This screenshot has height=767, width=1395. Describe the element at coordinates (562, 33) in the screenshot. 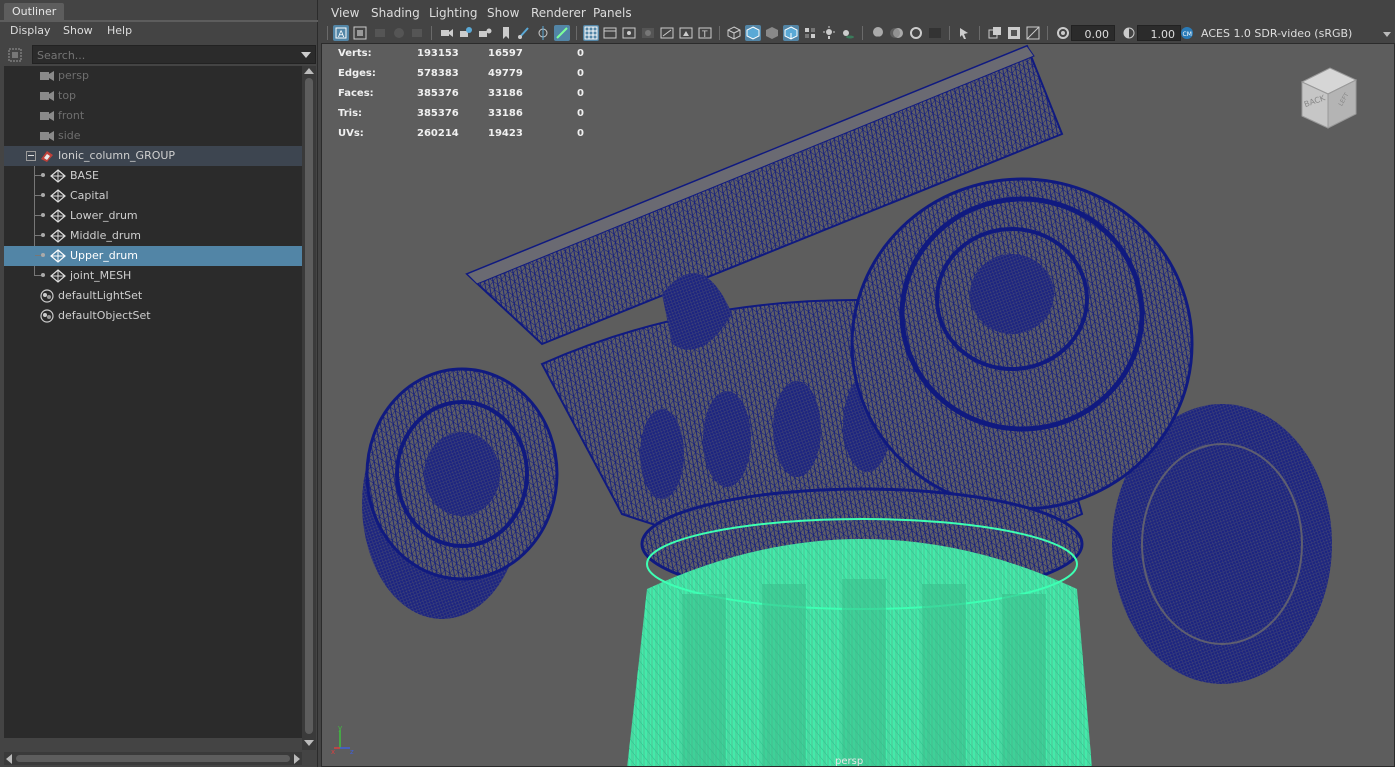

I see `grease-pencil-toggle-icon` at that location.